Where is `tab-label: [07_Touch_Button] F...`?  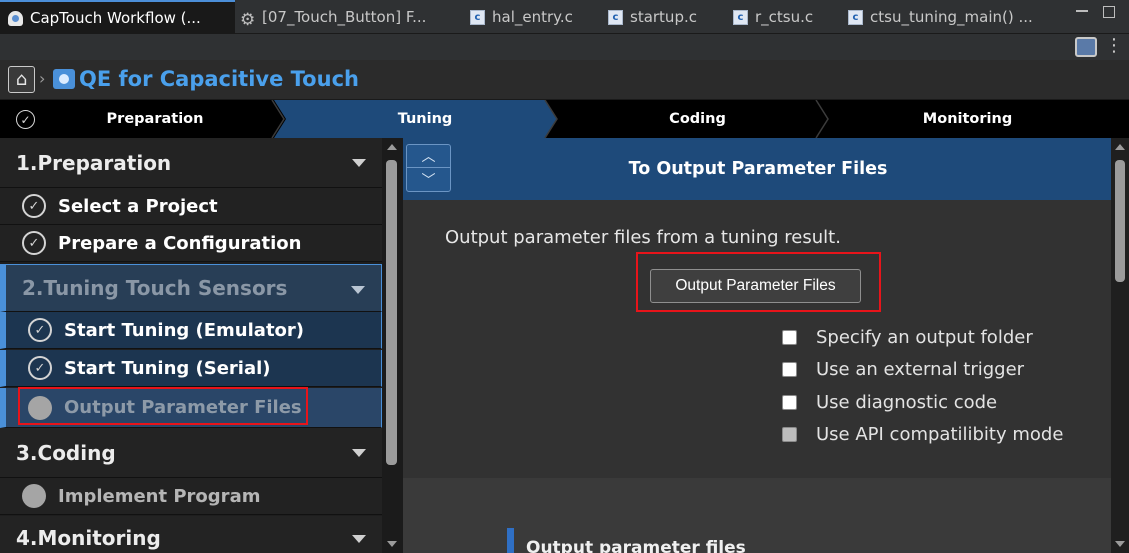
tab-label: [07_Touch_Button] F... is located at coordinates (344, 17).